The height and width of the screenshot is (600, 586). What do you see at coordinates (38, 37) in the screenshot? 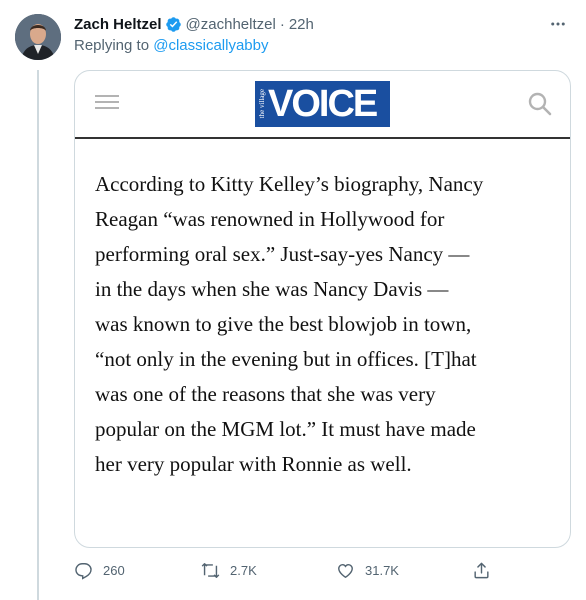
I see `avatar` at bounding box center [38, 37].